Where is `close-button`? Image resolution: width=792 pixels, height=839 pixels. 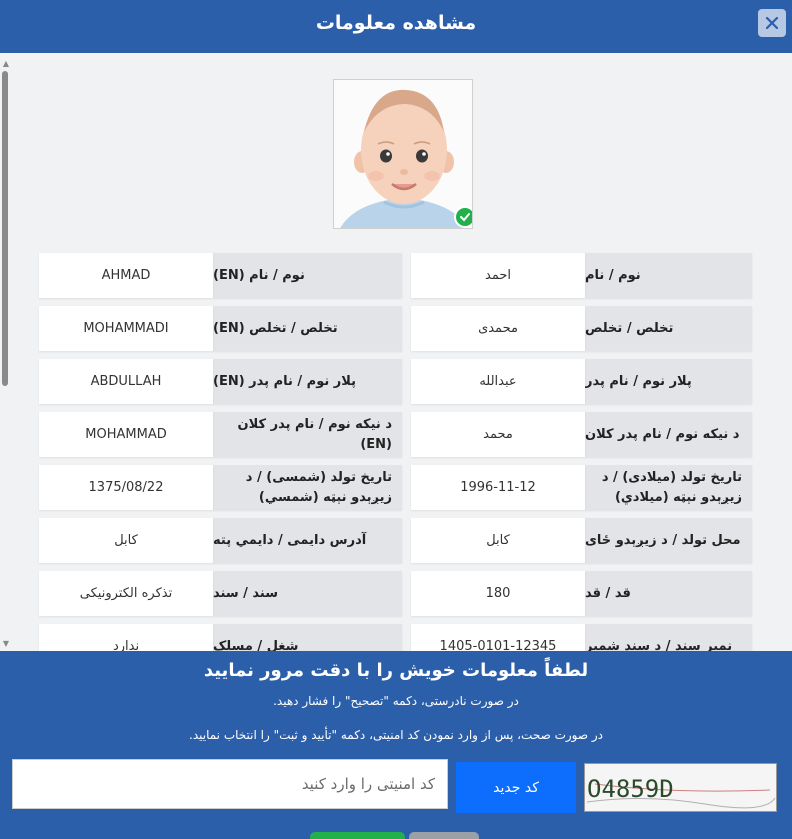
close-button is located at coordinates (772, 23).